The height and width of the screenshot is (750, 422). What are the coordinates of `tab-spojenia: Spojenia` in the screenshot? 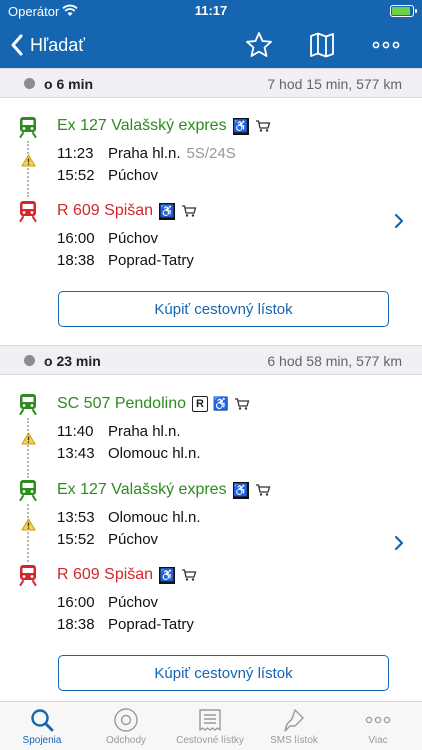 It's located at (42, 726).